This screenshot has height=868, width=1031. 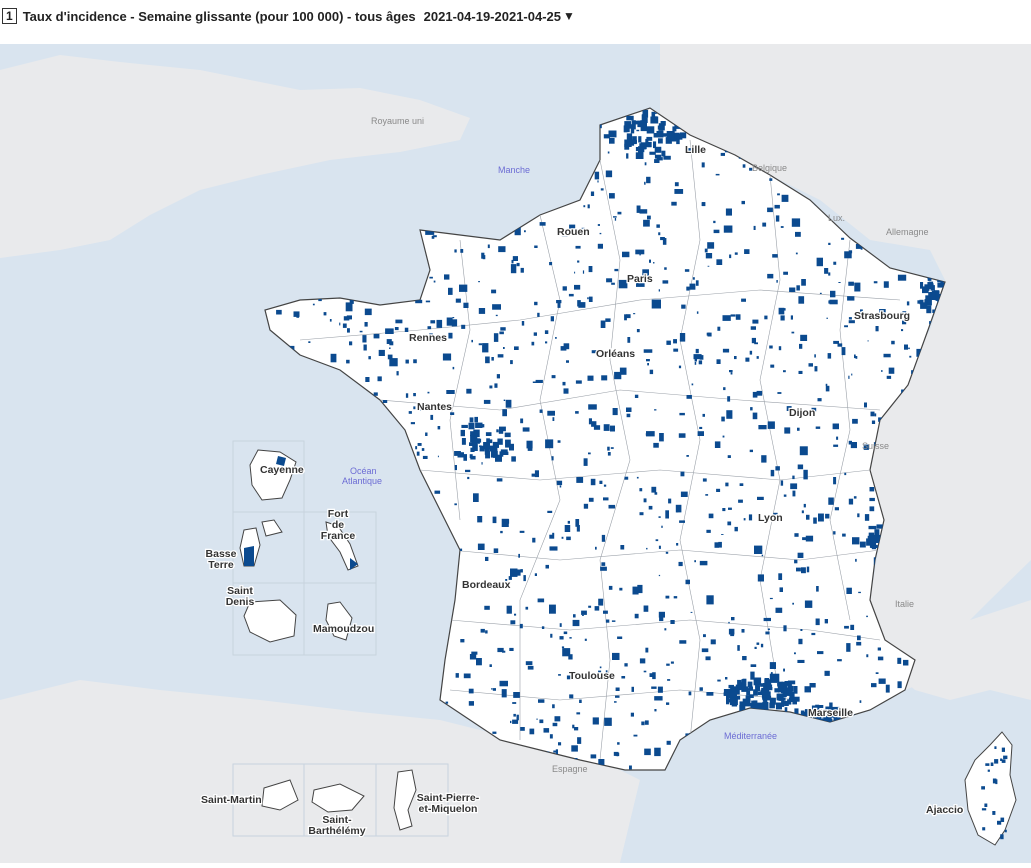 What do you see at coordinates (616, 354) in the screenshot?
I see `city-label-orleans: Orléans` at bounding box center [616, 354].